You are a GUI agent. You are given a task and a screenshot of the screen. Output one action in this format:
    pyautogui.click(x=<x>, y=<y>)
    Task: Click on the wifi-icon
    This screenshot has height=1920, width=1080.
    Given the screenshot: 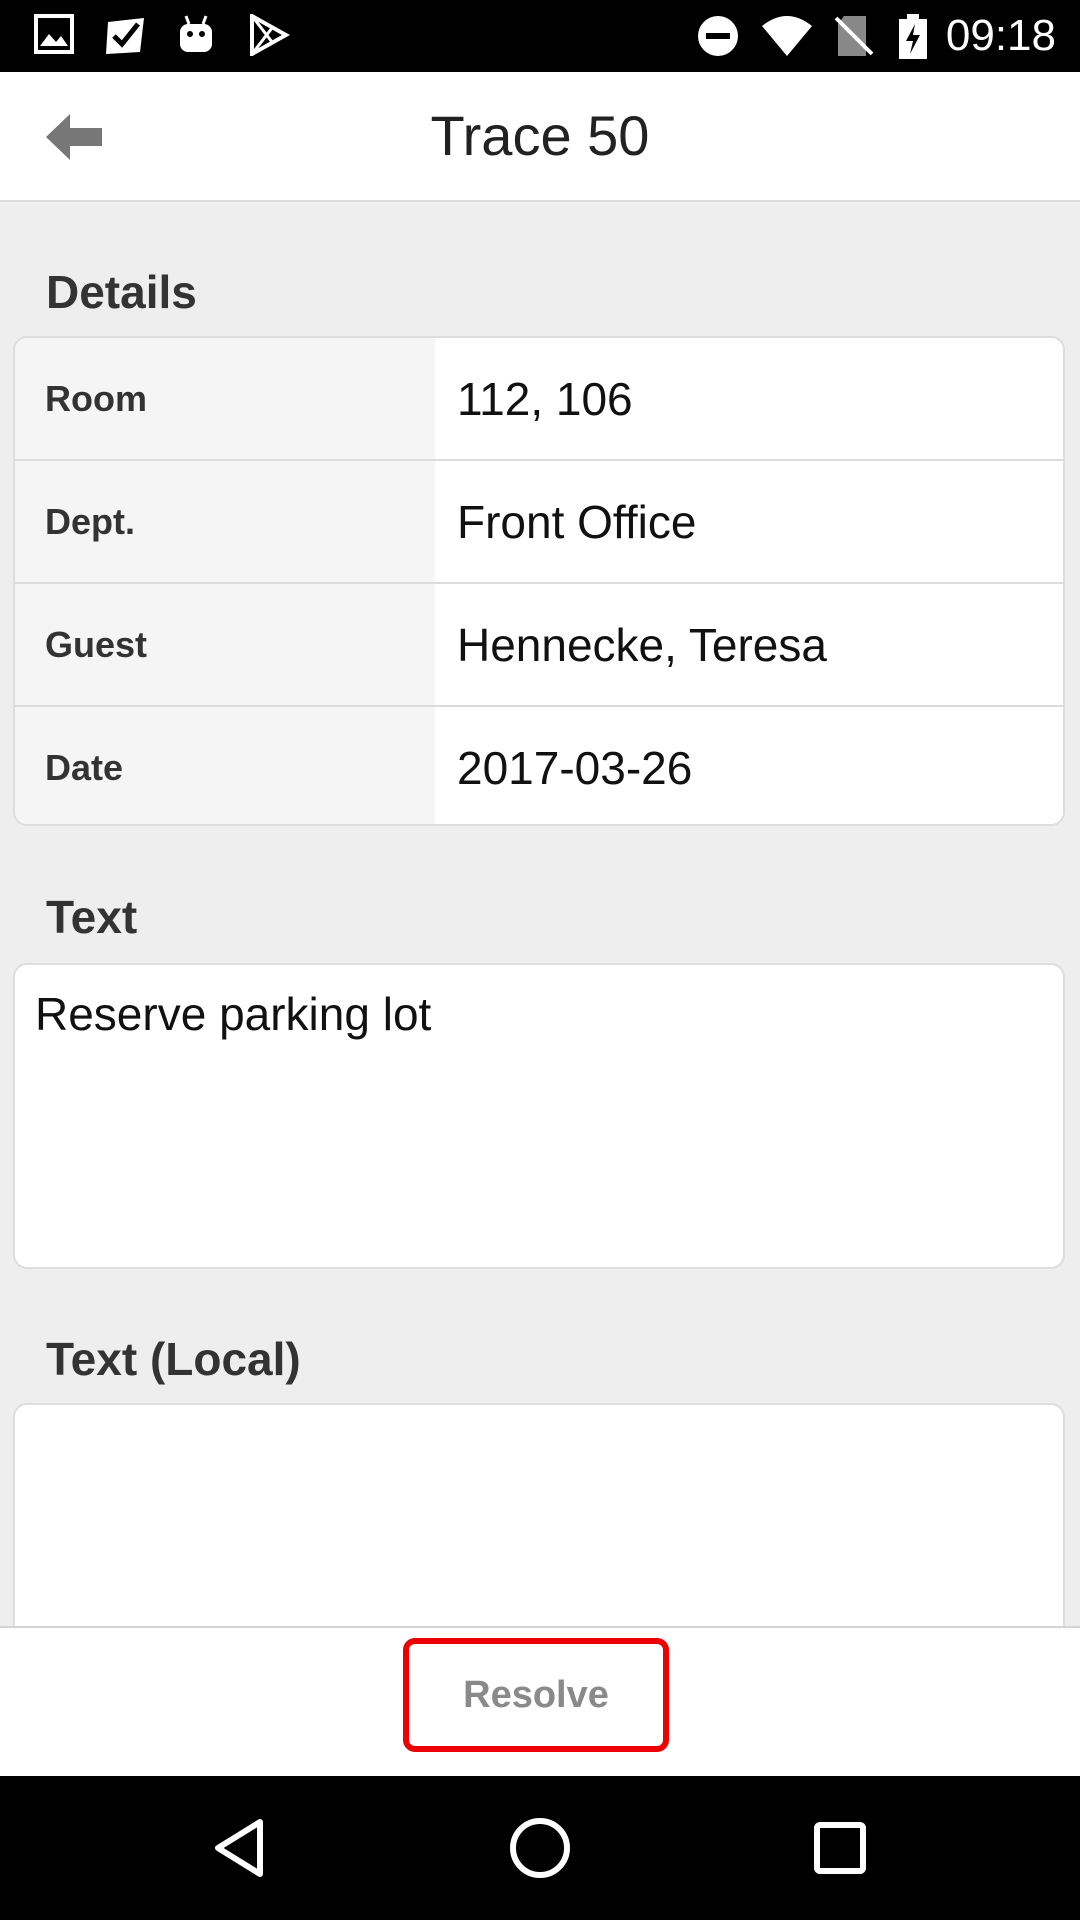 What is the action you would take?
    pyautogui.click(x=787, y=36)
    